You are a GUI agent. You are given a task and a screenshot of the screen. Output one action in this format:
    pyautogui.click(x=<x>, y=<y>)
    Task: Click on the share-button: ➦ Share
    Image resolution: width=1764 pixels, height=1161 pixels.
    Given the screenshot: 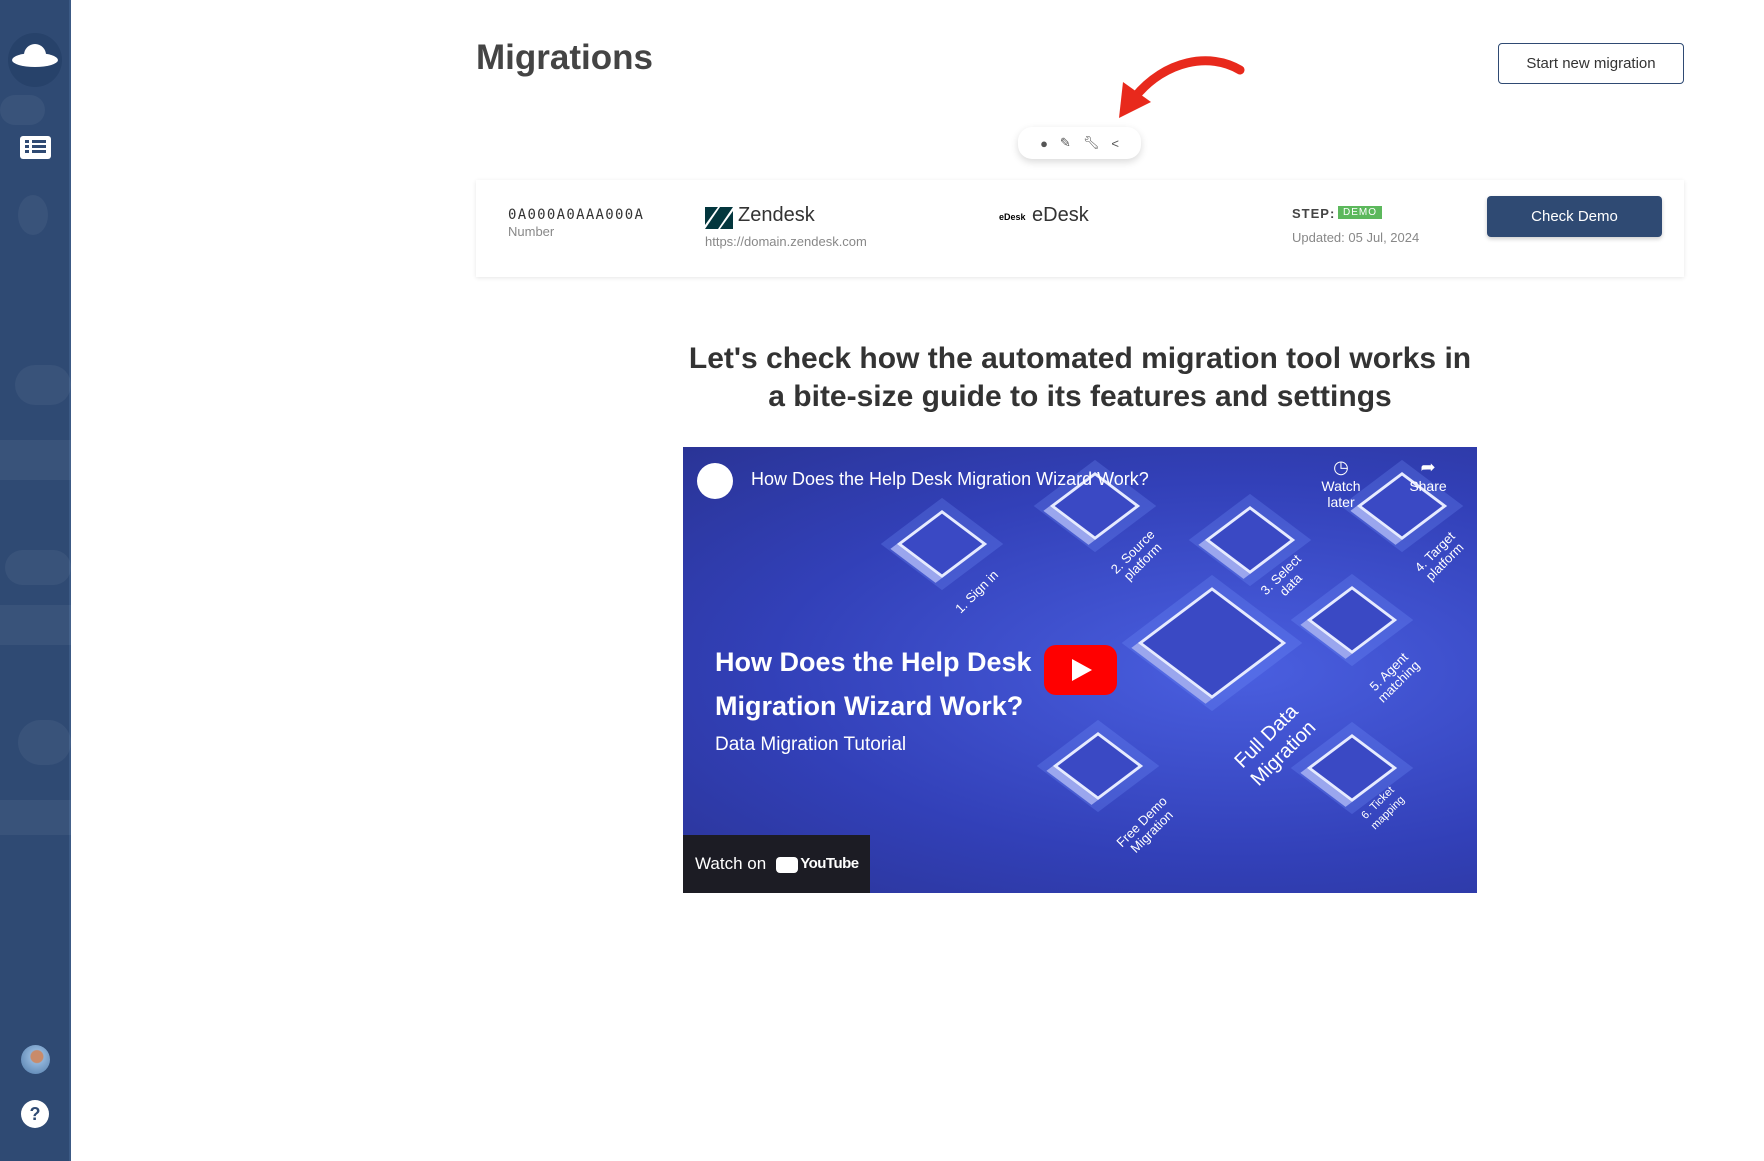 What is the action you would take?
    pyautogui.click(x=1428, y=475)
    